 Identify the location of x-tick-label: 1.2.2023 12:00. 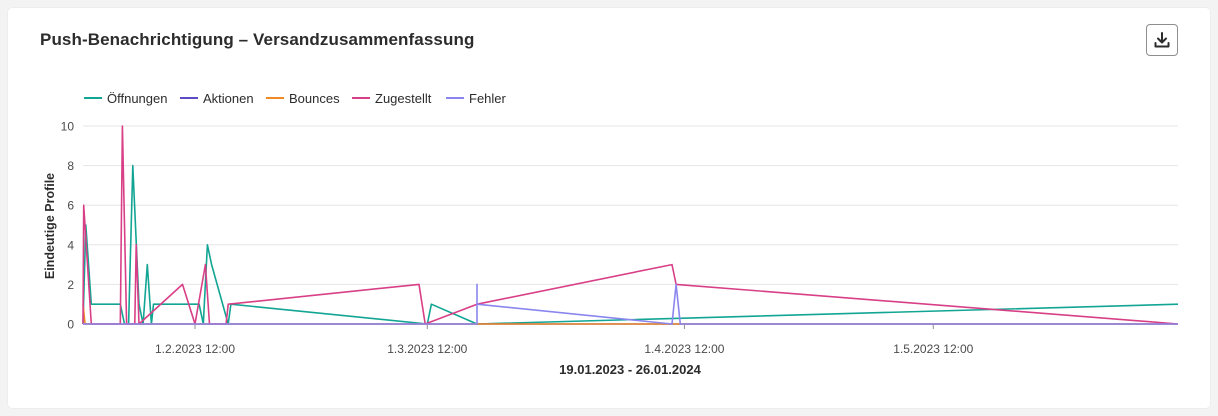
(195, 349).